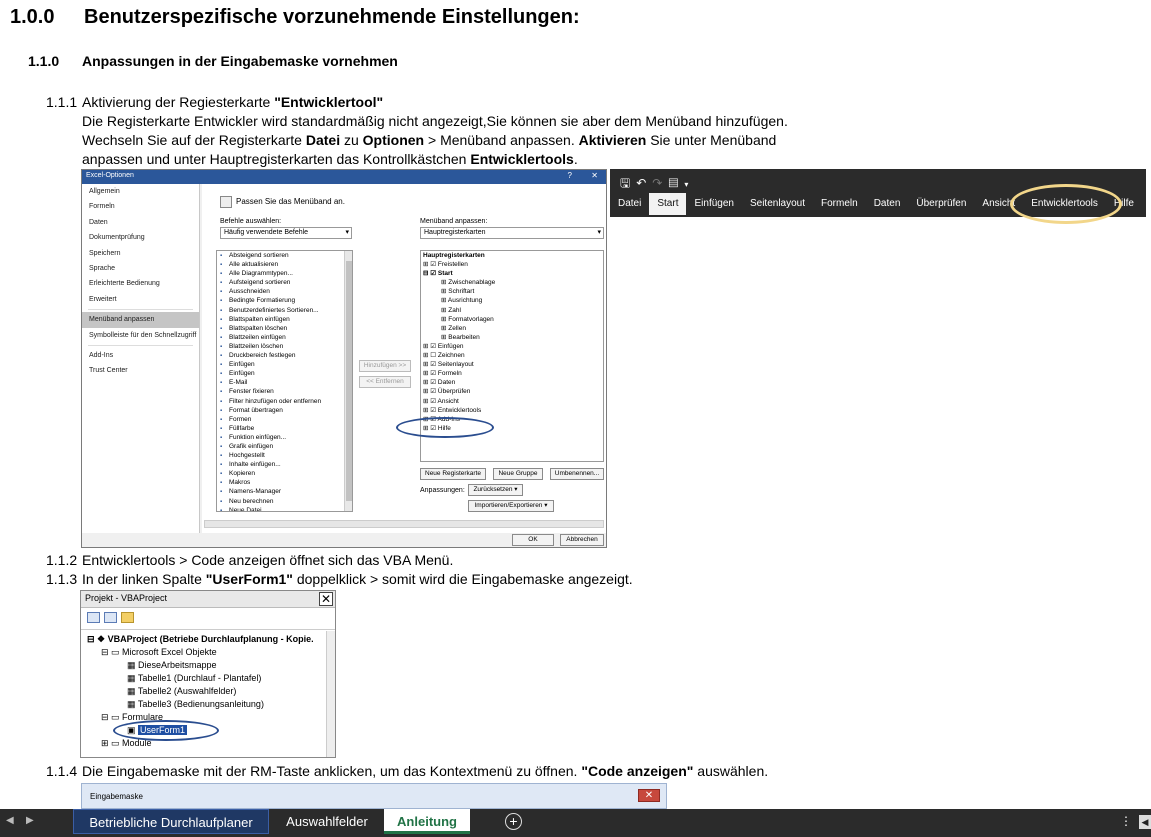  Describe the element at coordinates (689, 184) in the screenshot. I see `customize-qat-icon: ▾` at that location.